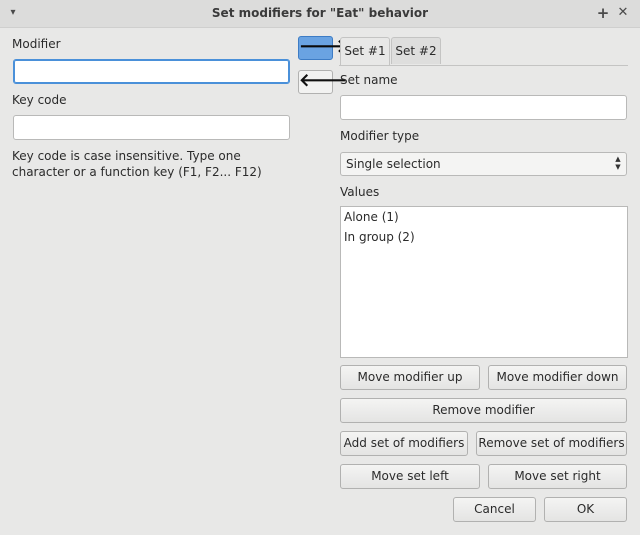  I want to click on move-modifier-up-button: Move modifier up, so click(410, 377).